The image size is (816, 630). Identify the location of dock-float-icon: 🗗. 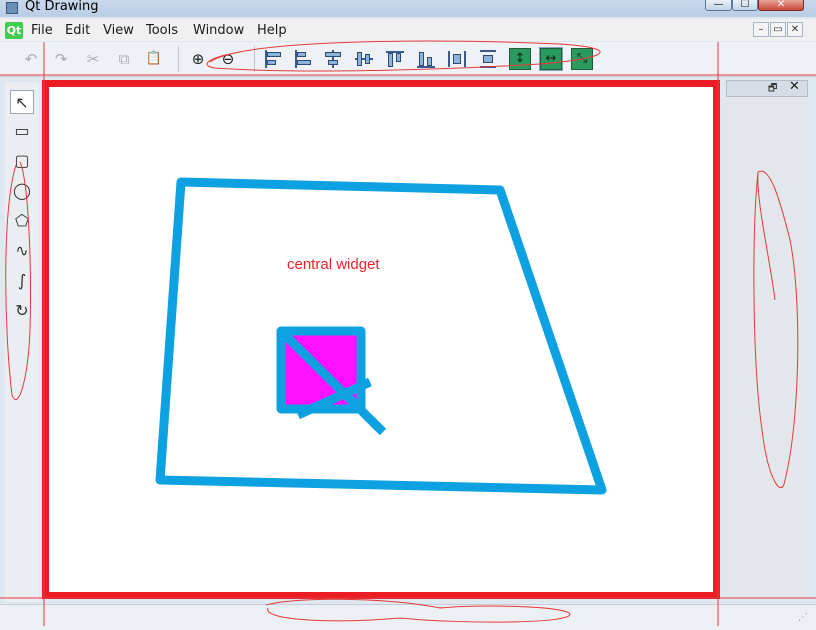
(772, 89).